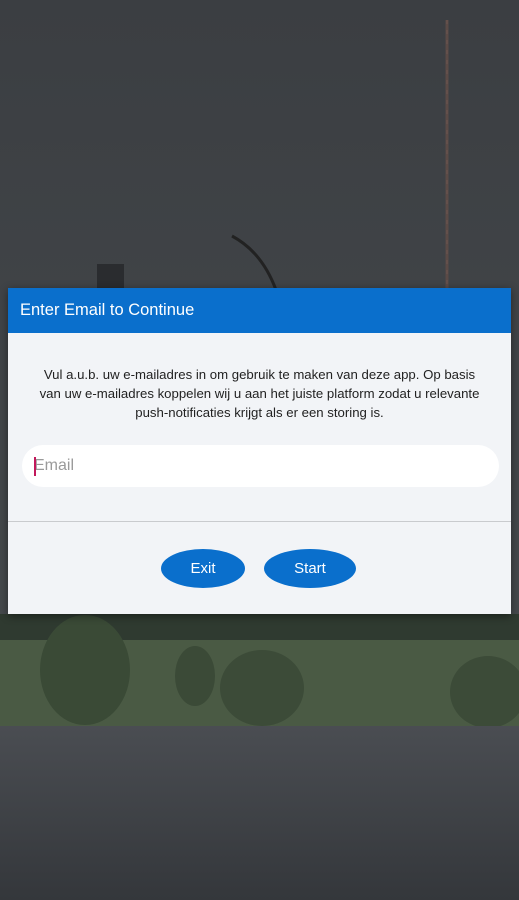 The width and height of the screenshot is (519, 900). What do you see at coordinates (107, 310) in the screenshot?
I see `dialog-title: Enter Email to Continue` at bounding box center [107, 310].